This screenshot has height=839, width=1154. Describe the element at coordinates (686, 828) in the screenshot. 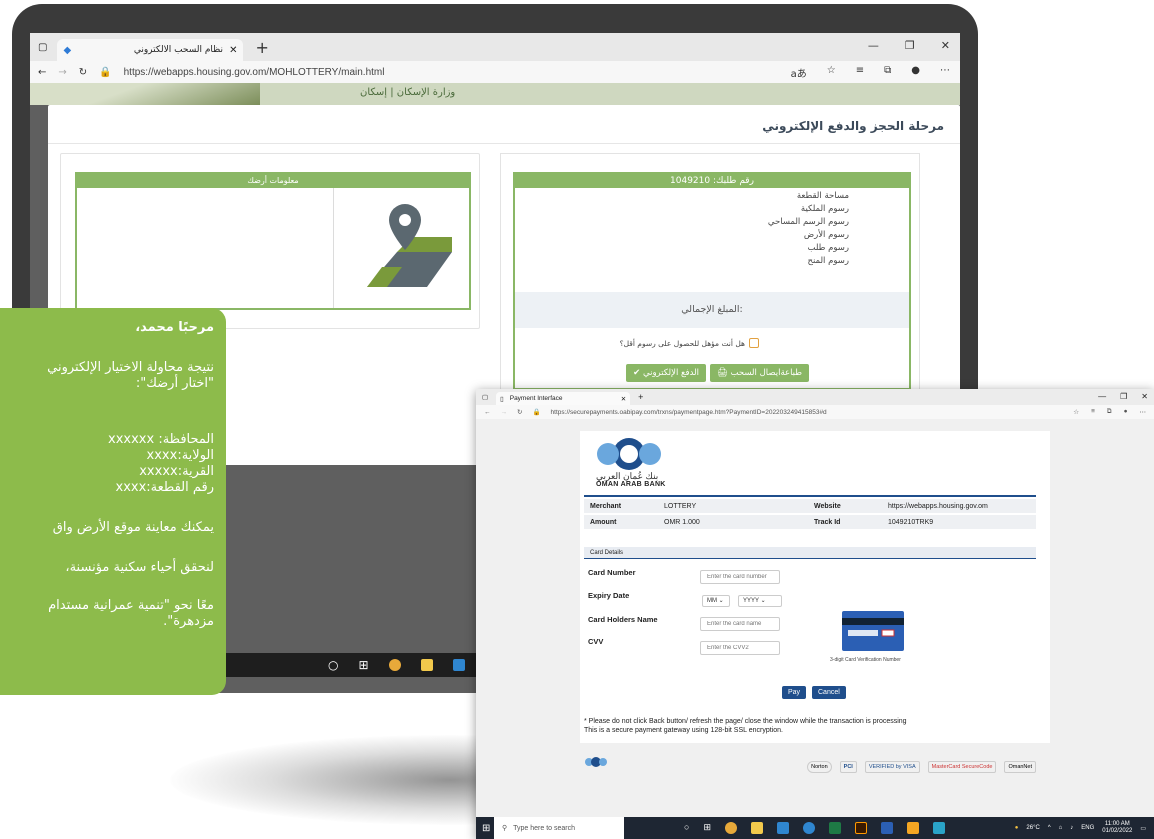

I see `cortana-icon: ○` at that location.